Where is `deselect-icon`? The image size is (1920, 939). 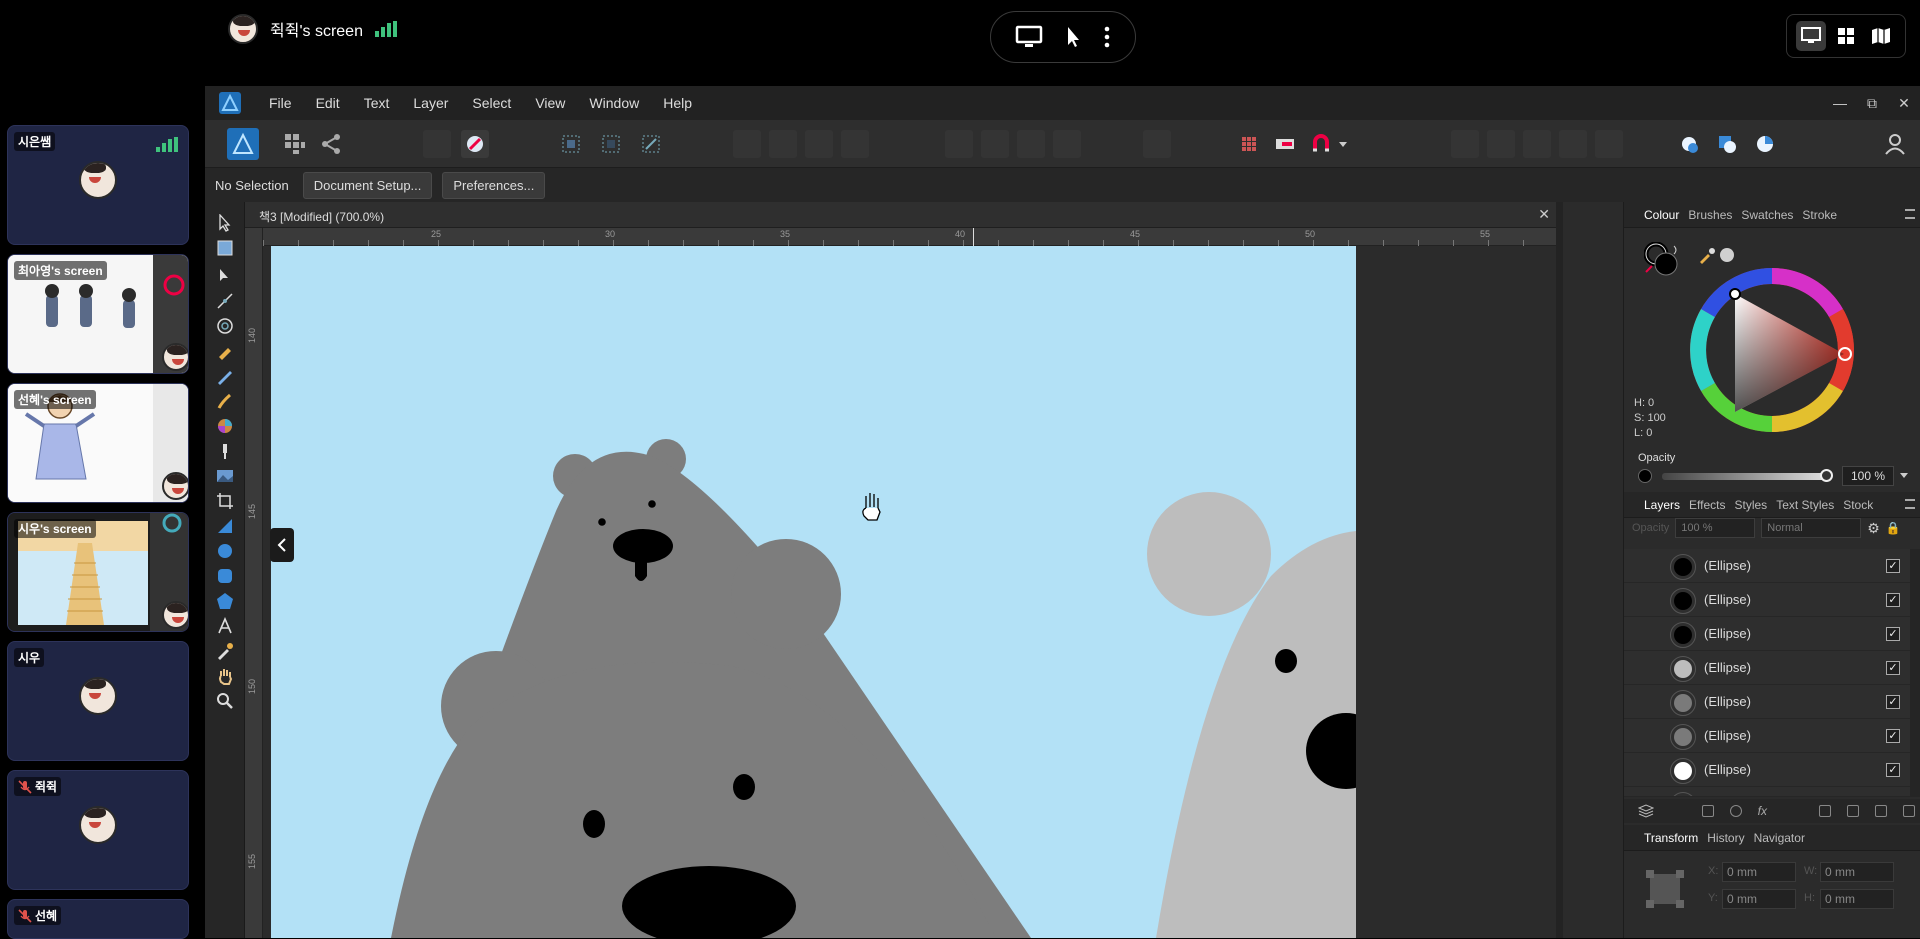
deselect-icon is located at coordinates (611, 144).